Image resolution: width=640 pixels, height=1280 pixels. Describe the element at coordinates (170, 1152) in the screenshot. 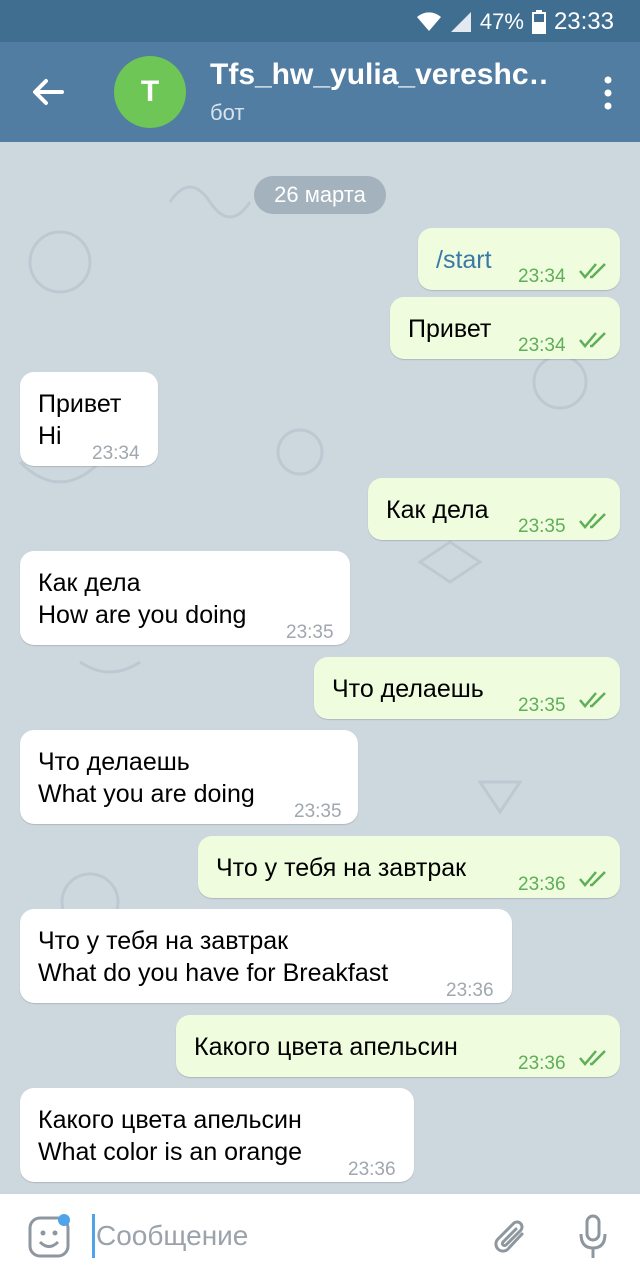

I see `message-line: What color is an orange` at that location.